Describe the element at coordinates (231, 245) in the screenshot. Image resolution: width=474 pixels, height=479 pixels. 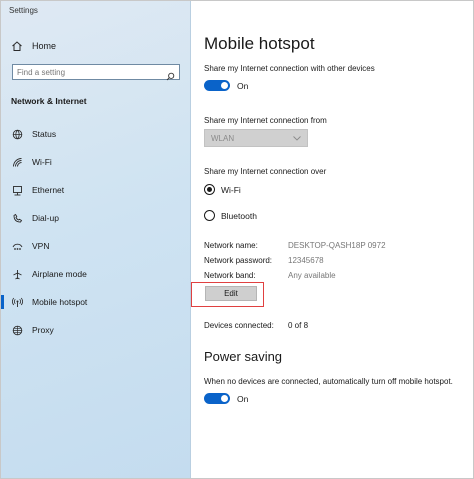
I see `network-name-label: Network name:` at that location.